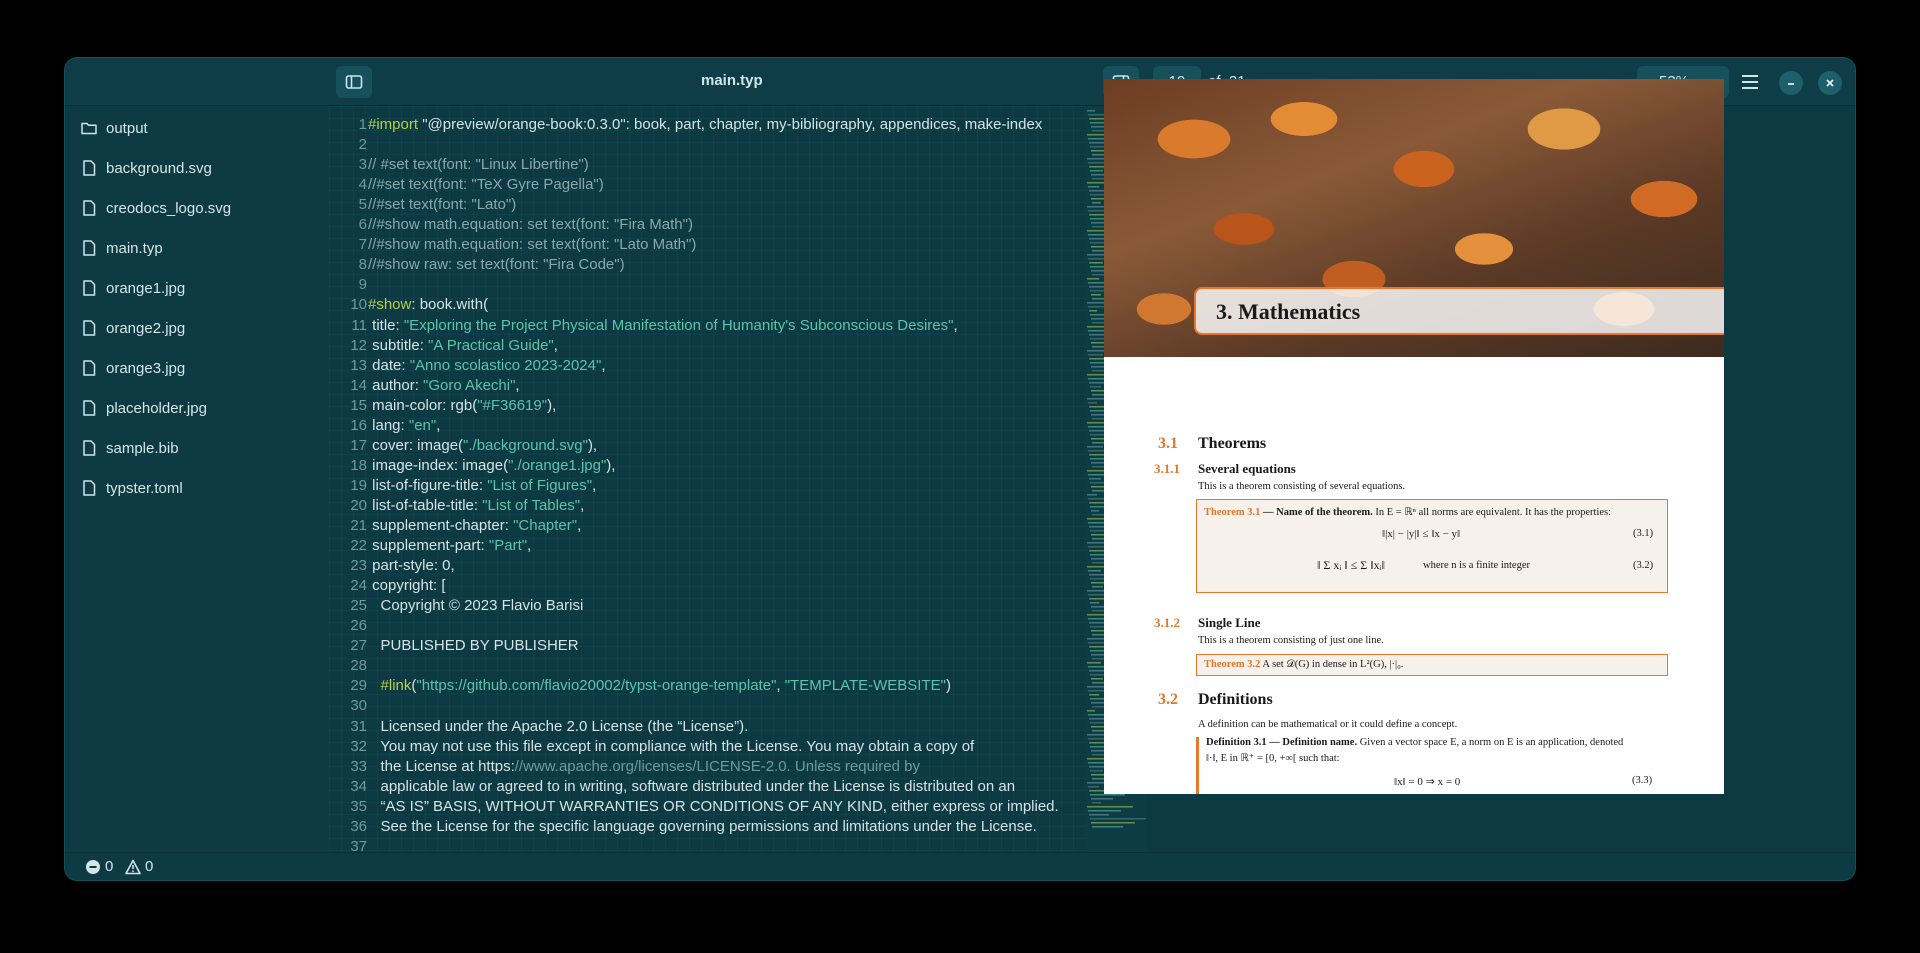  I want to click on section-title: Theorems, so click(1232, 443).